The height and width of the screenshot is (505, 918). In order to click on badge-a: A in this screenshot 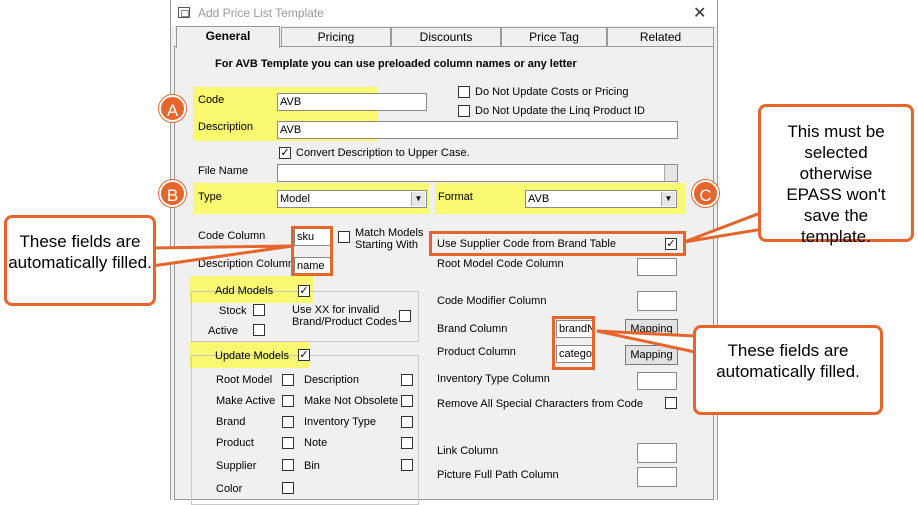, I will do `click(172, 108)`.